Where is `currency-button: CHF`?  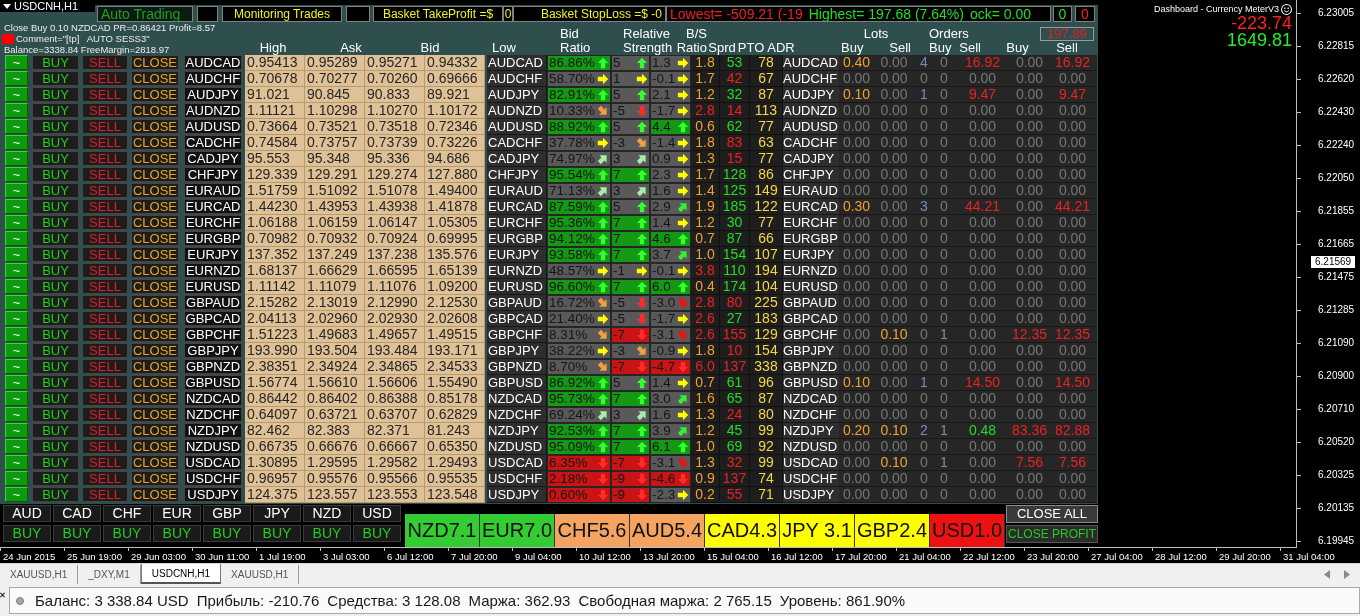 currency-button: CHF is located at coordinates (127, 513).